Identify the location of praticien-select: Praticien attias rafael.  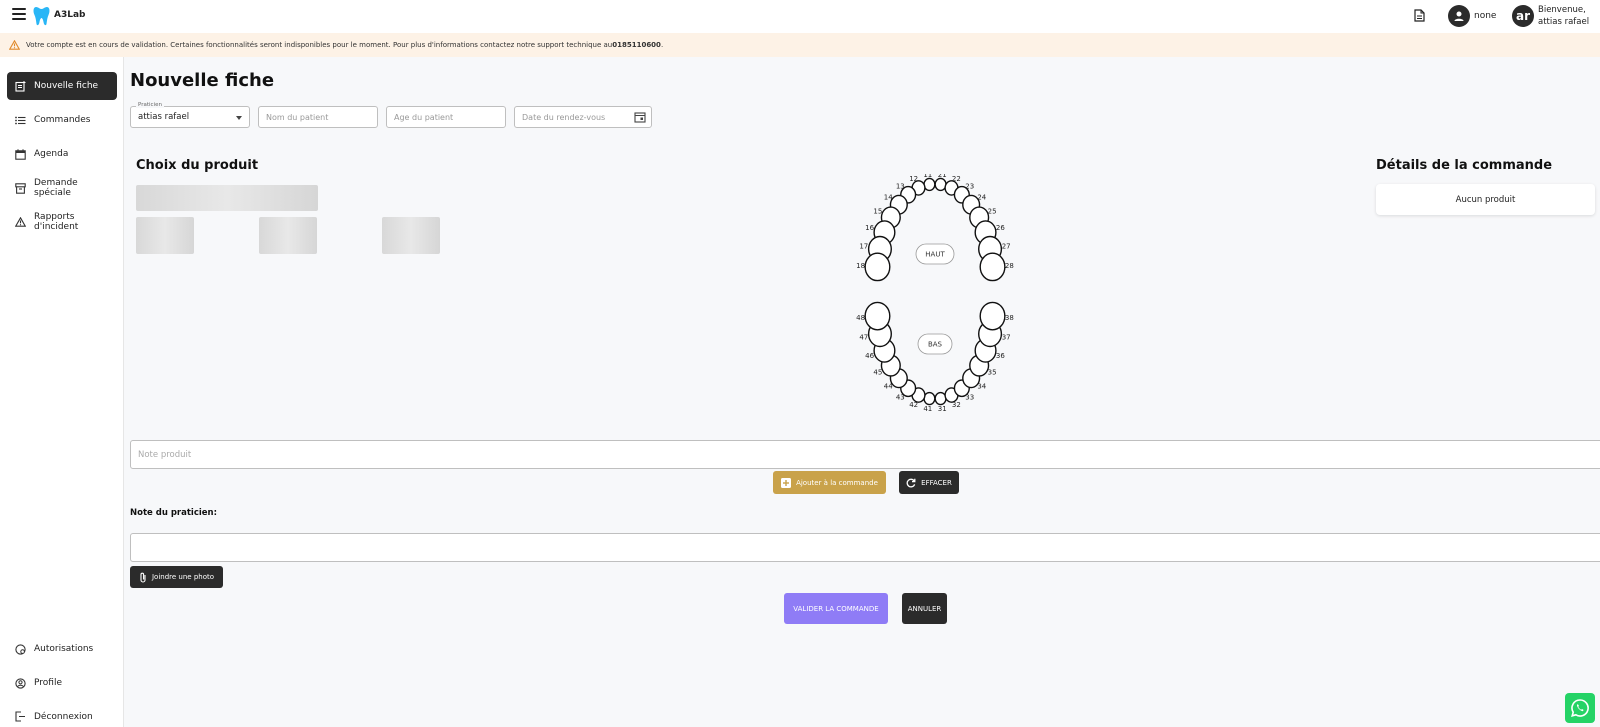
(190, 115).